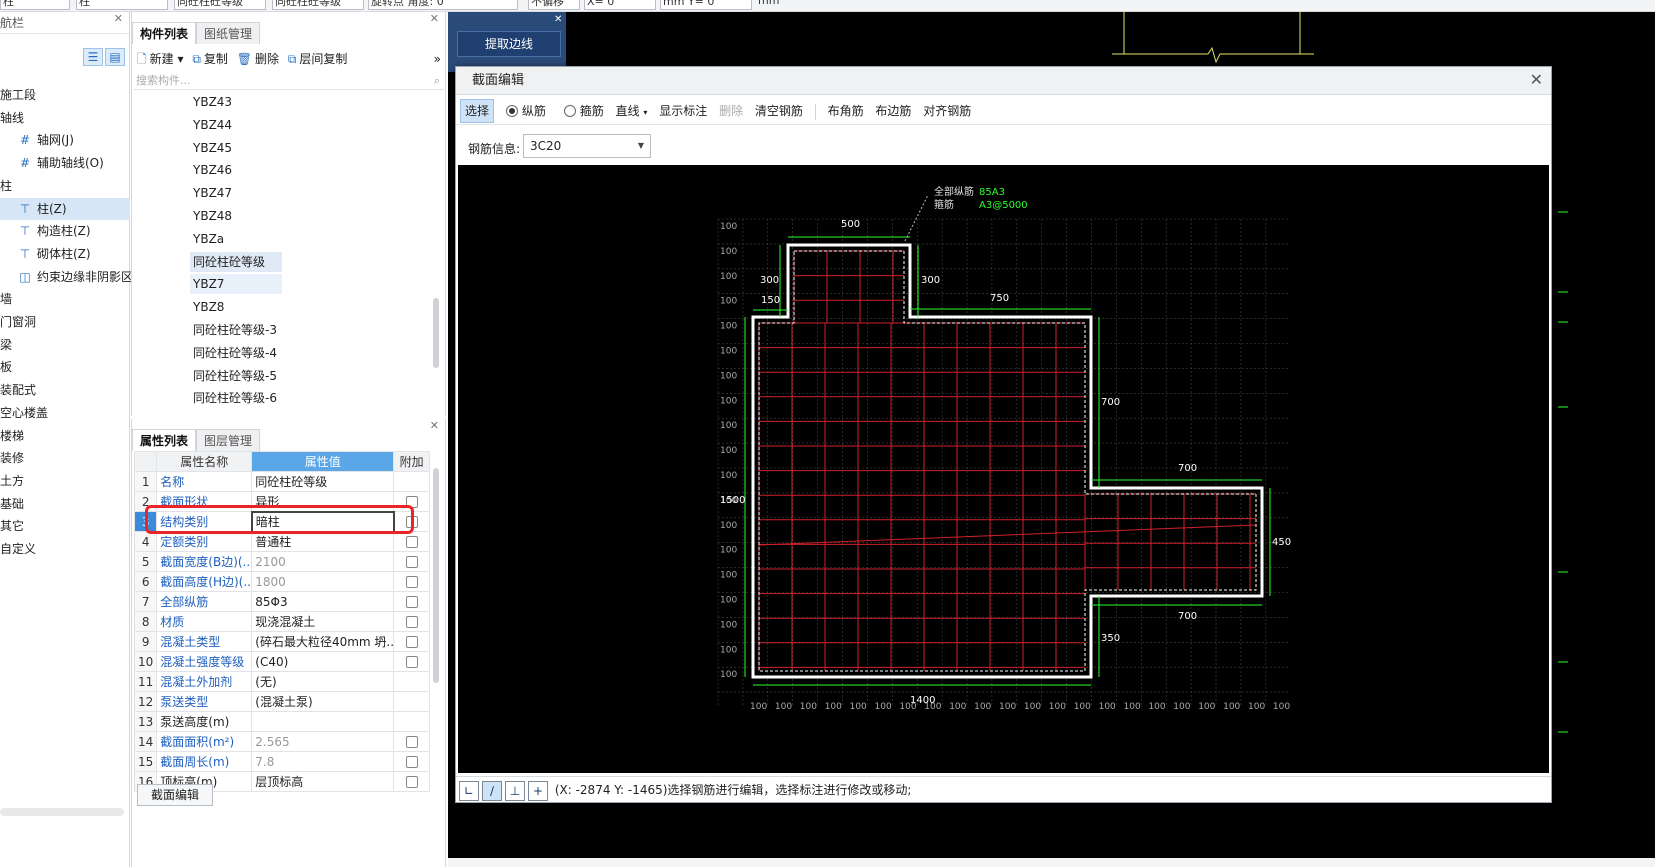  I want to click on longitudinal-radio: 纵筋, so click(525, 111).